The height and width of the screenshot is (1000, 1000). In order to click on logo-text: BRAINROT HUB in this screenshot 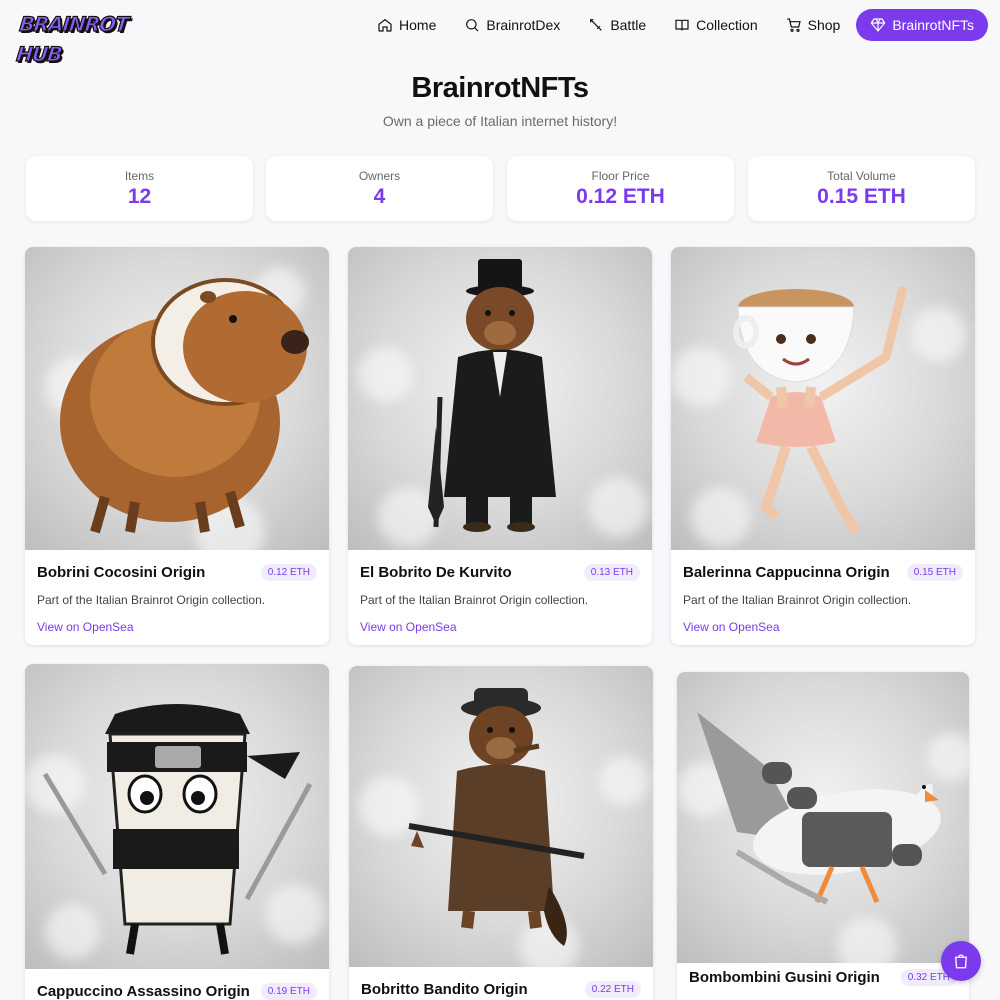, I will do `click(72, 38)`.